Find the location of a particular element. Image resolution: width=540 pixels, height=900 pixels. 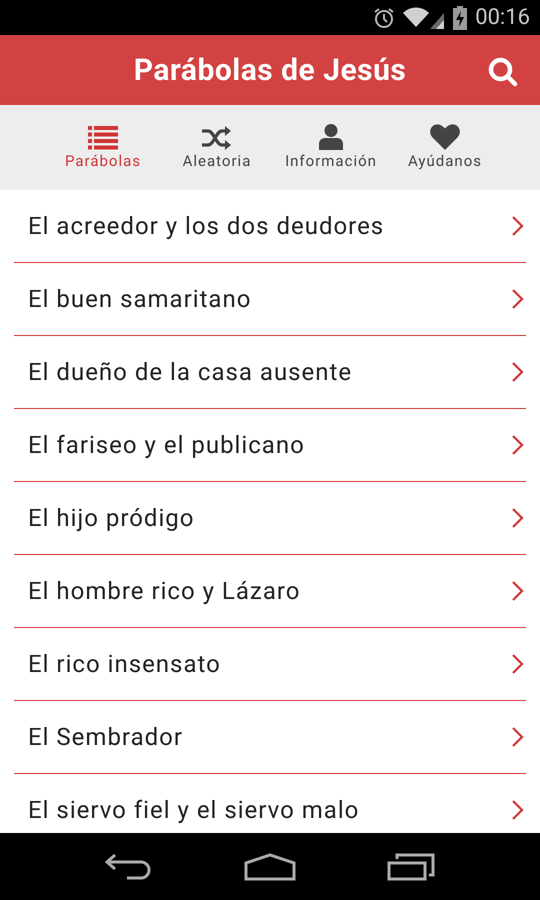

parable-item: El buen samaritano is located at coordinates (270, 299).